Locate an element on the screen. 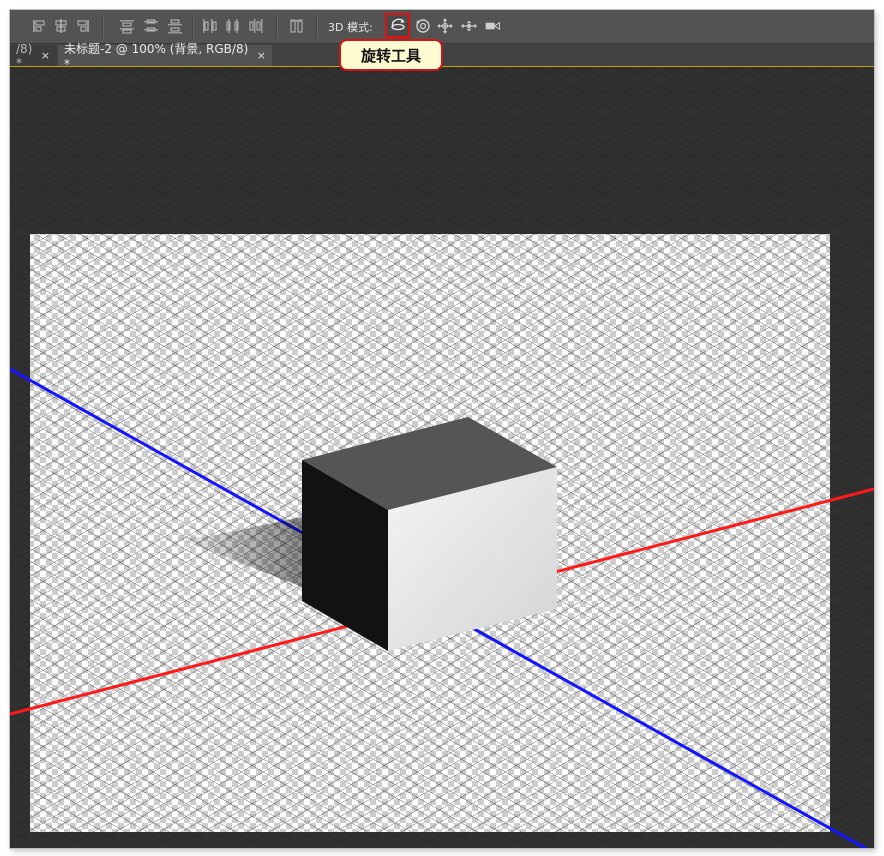  tab-previous-document: /8) * × is located at coordinates (33, 56).